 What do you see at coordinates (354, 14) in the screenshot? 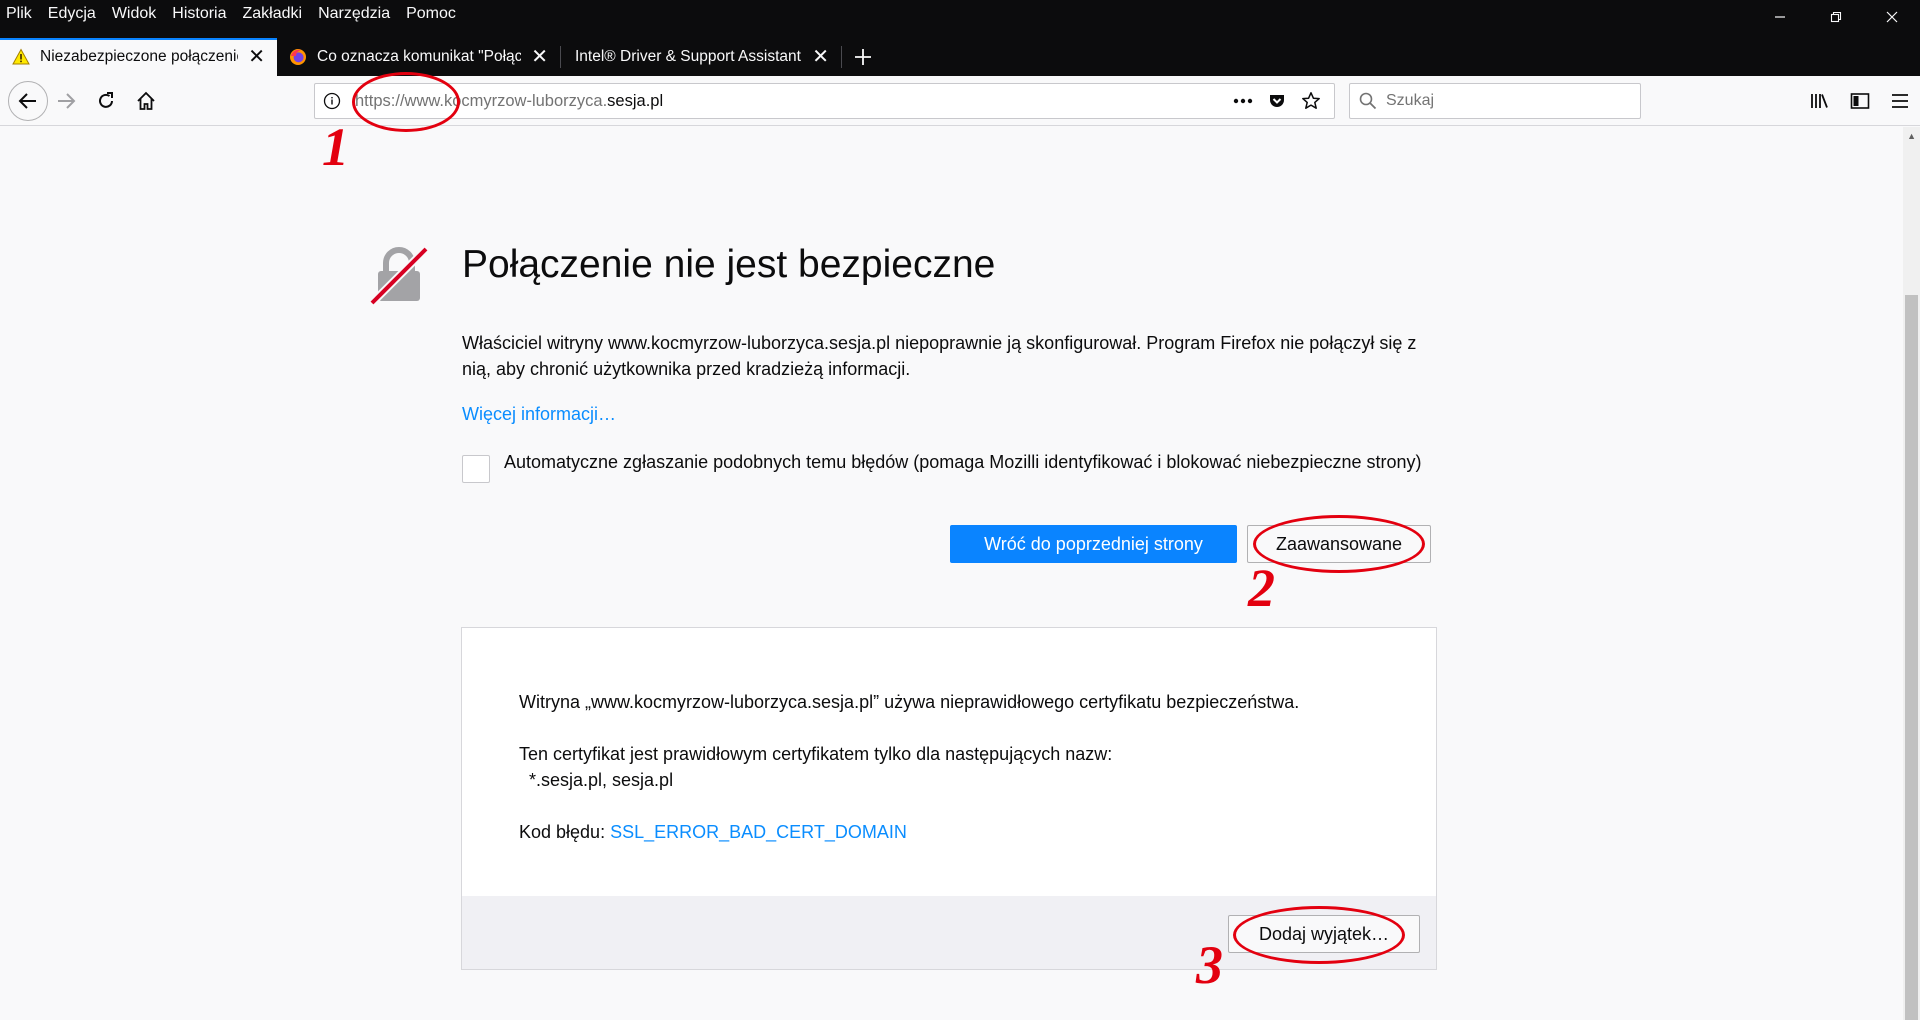
I see `menu-narzedzia: Narzędzia` at bounding box center [354, 14].